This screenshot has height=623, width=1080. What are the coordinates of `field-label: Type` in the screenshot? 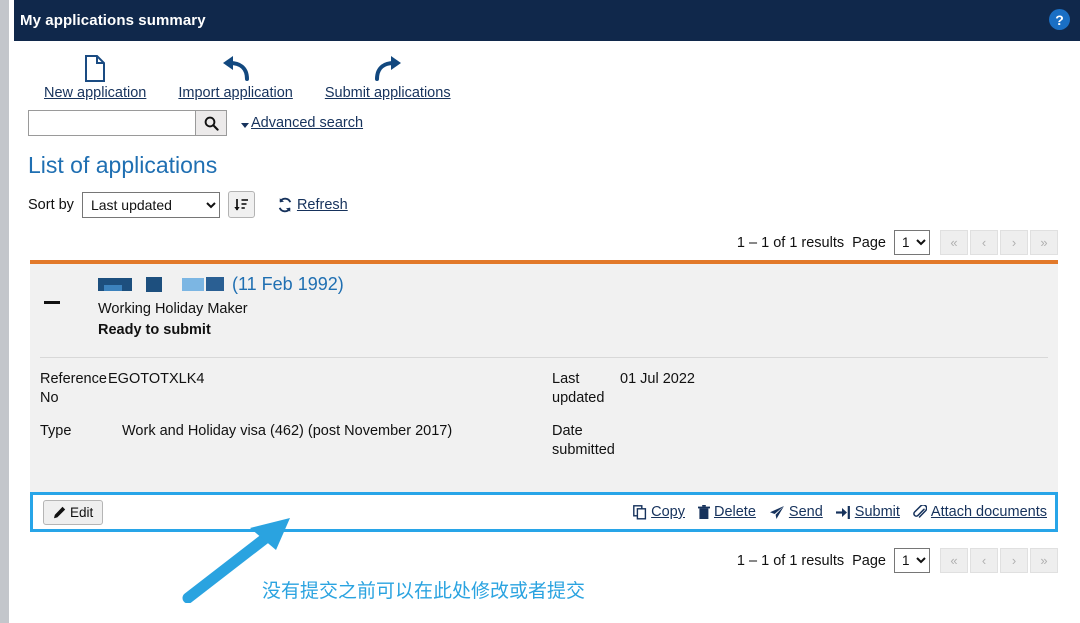 It's located at (56, 431).